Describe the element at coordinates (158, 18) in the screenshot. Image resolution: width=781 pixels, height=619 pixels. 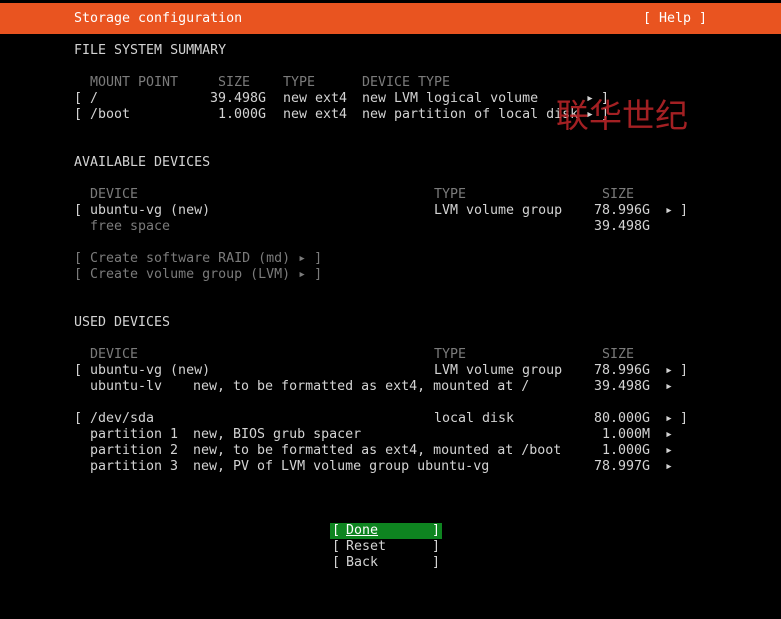
I see `window-title: Storage configuration` at that location.